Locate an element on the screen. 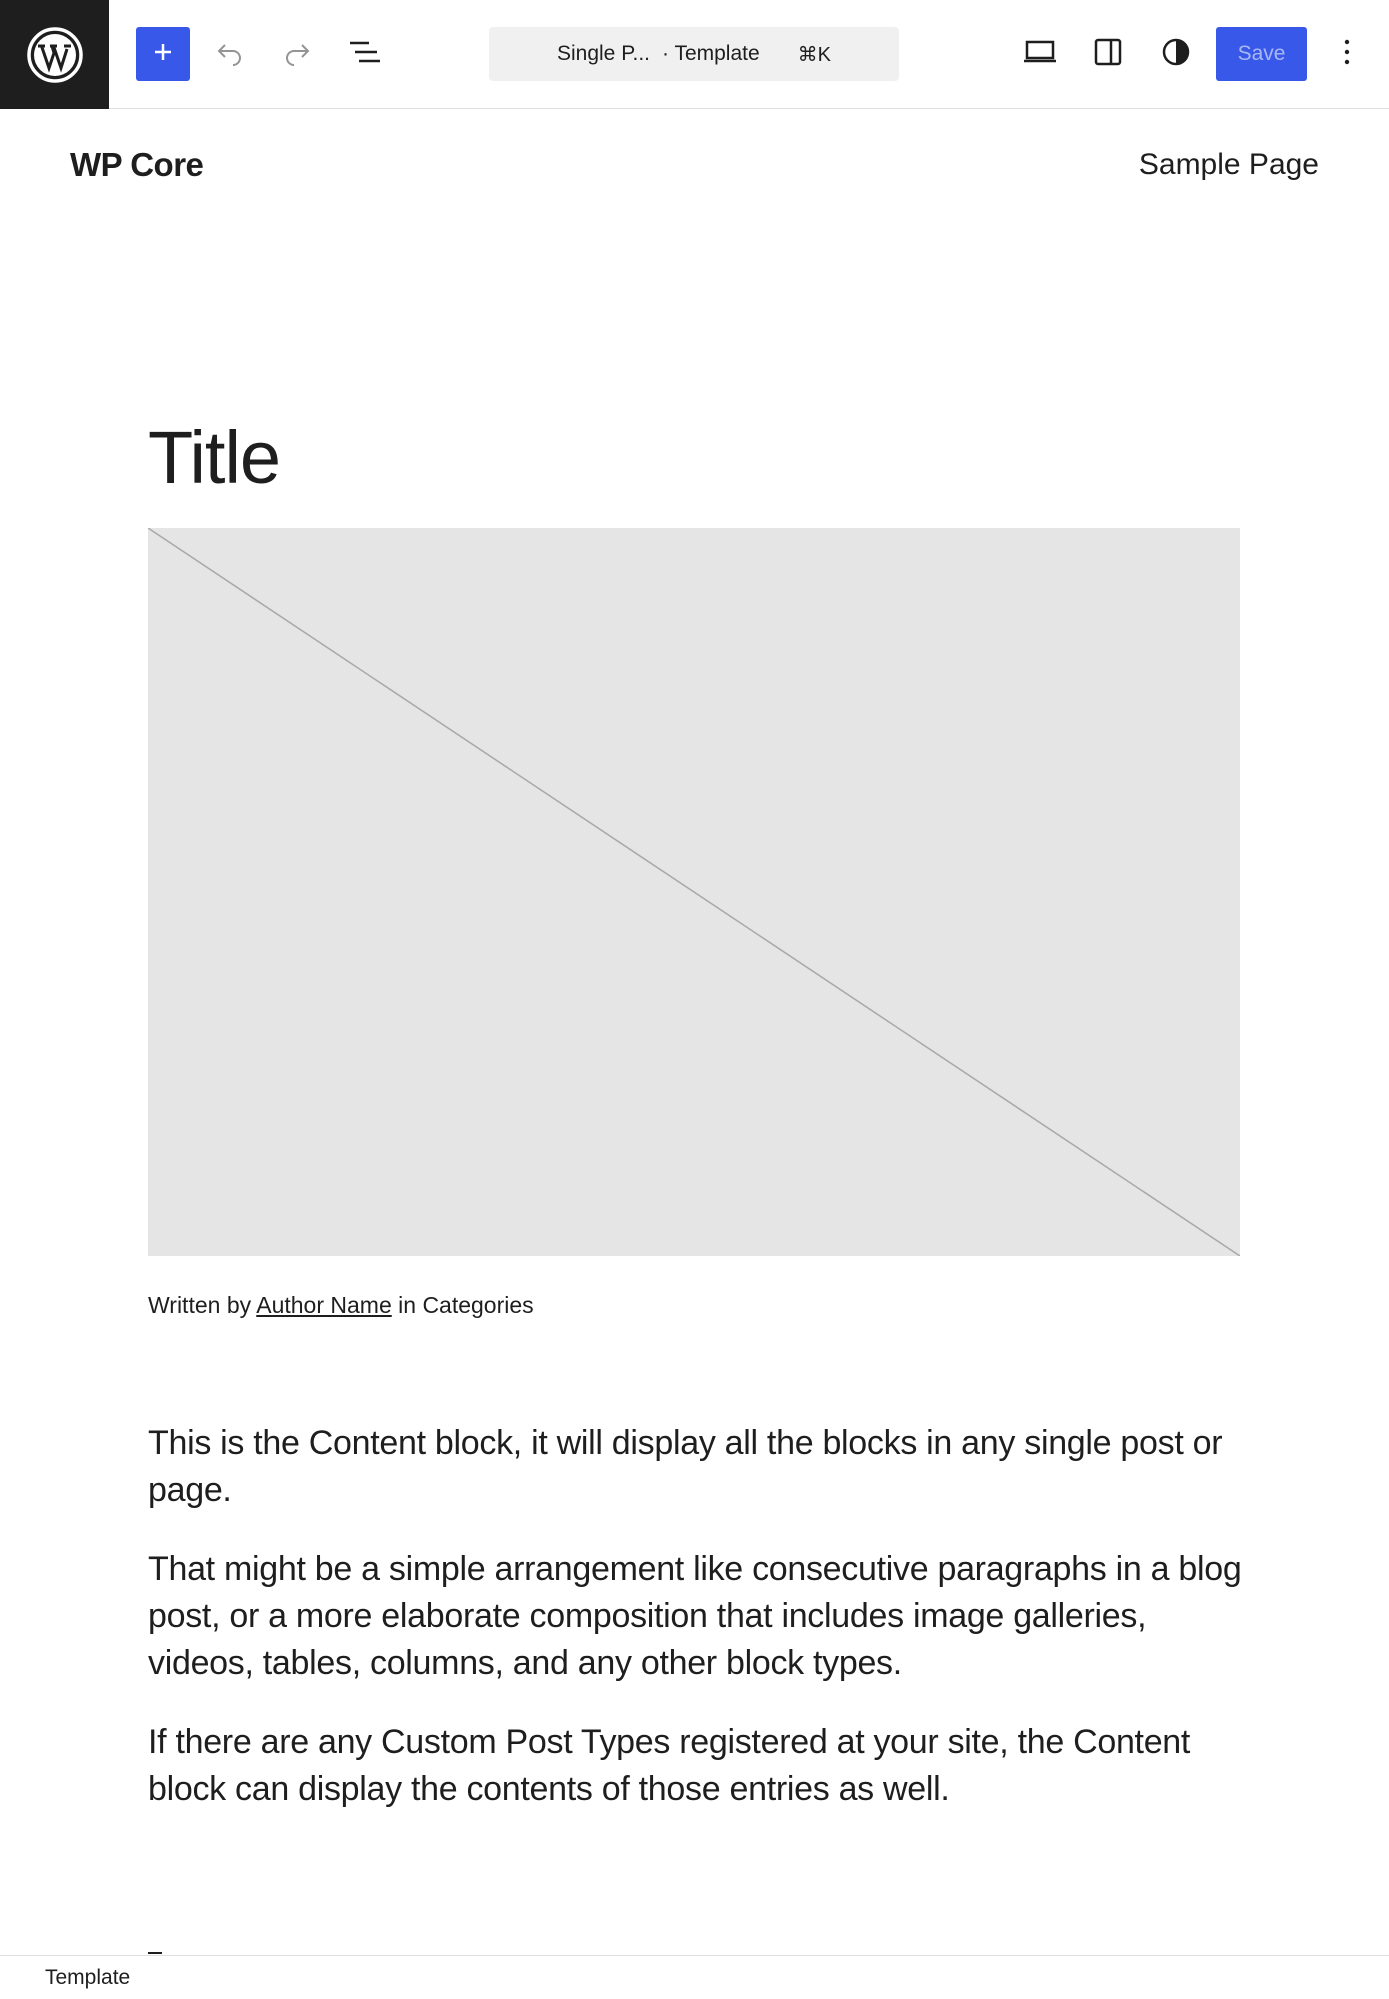 This screenshot has height=1999, width=1389. sidebar-toggle-icon is located at coordinates (1108, 54).